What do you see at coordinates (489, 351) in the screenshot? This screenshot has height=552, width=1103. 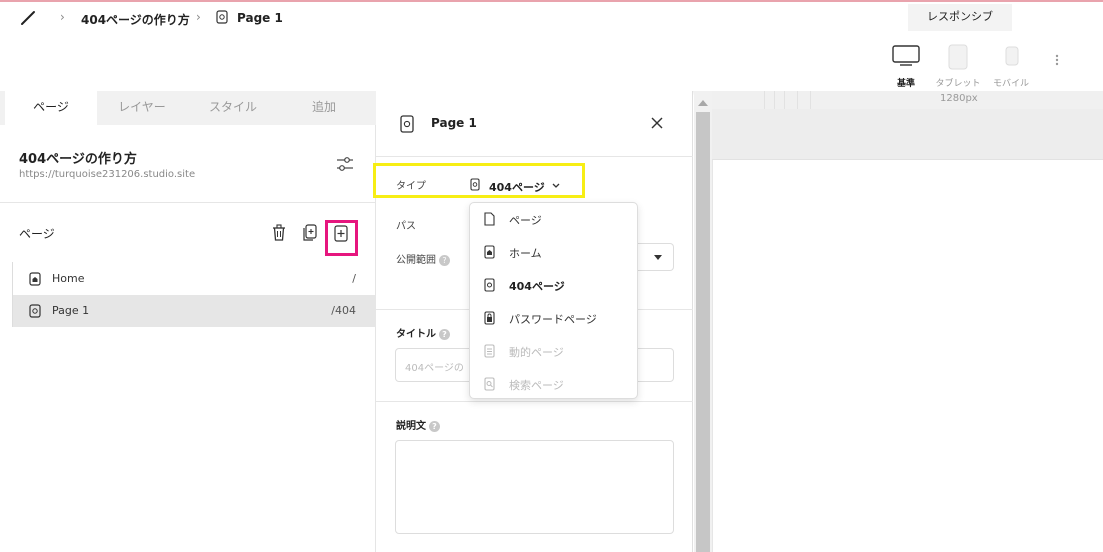 I see `dynamic-page-icon` at bounding box center [489, 351].